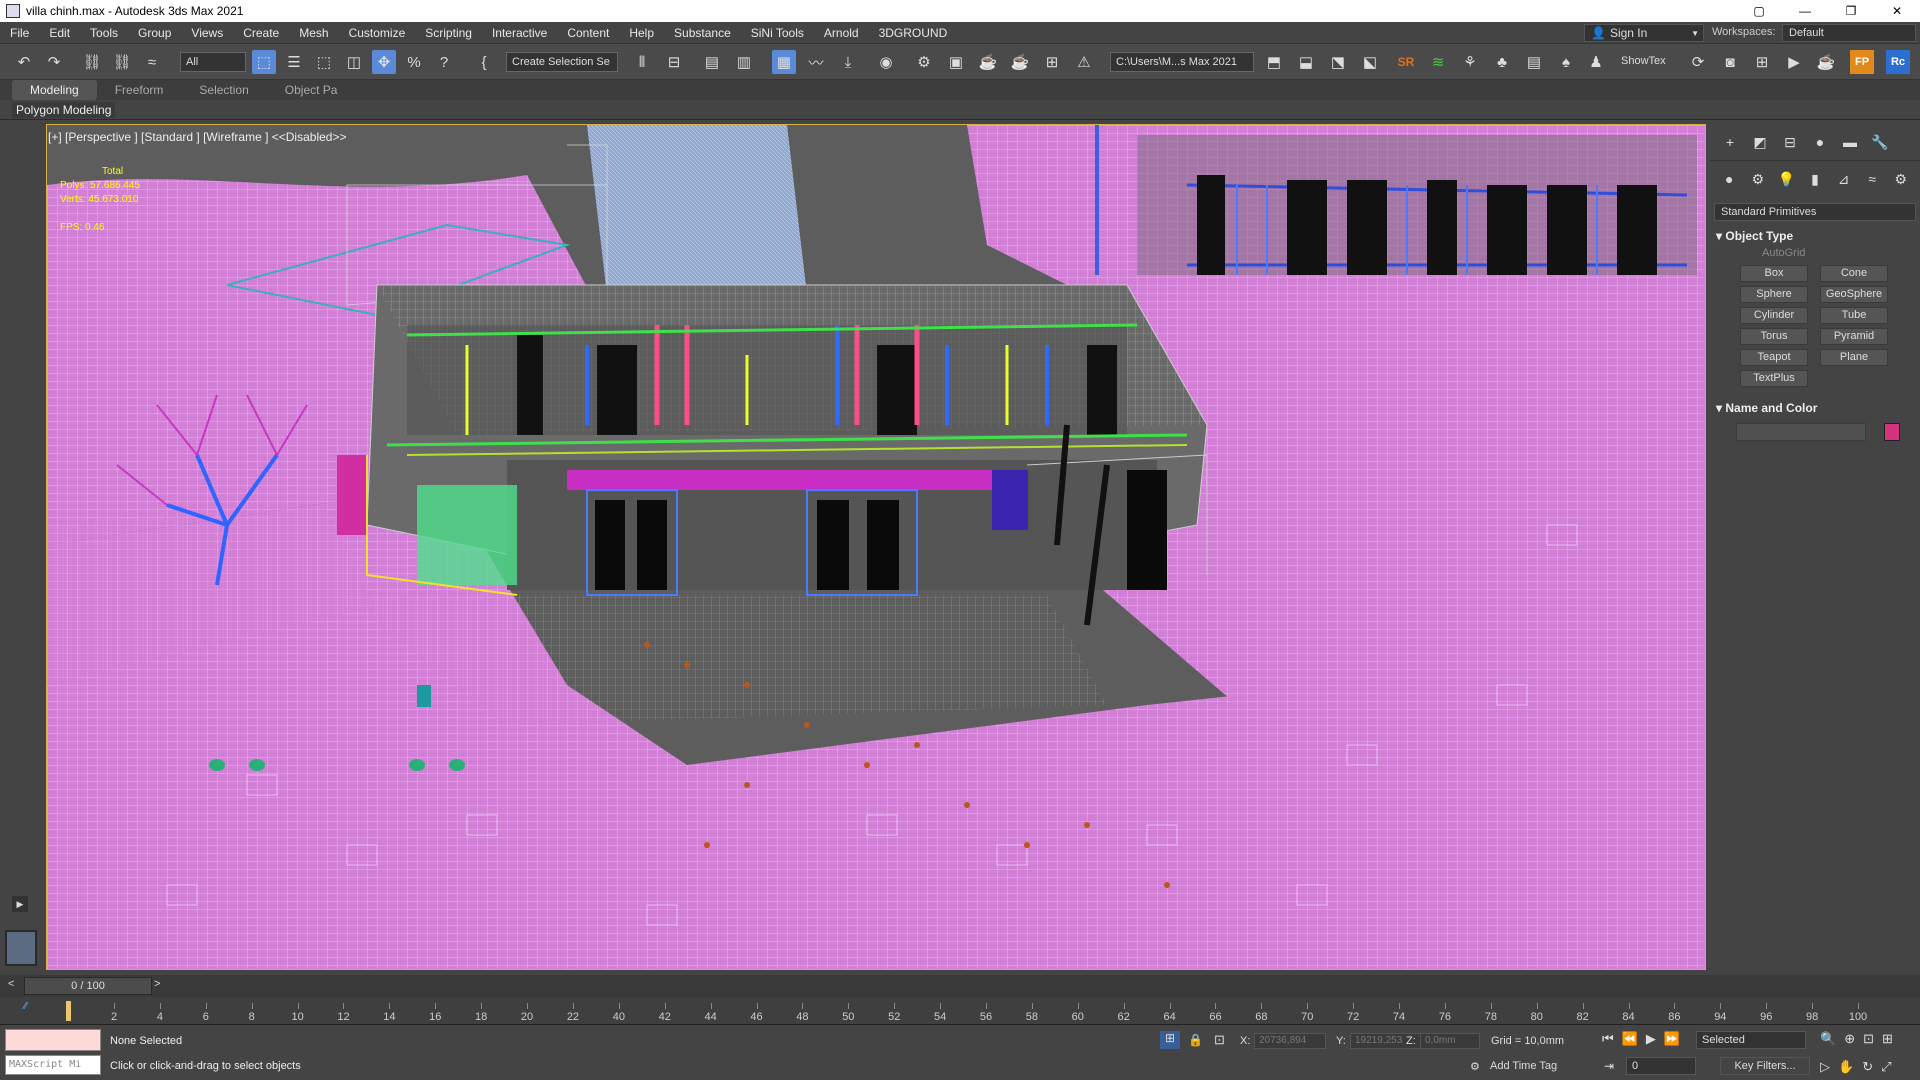 This screenshot has width=1920, height=1080. I want to click on key-mode-select: Selected, so click(1751, 1040).